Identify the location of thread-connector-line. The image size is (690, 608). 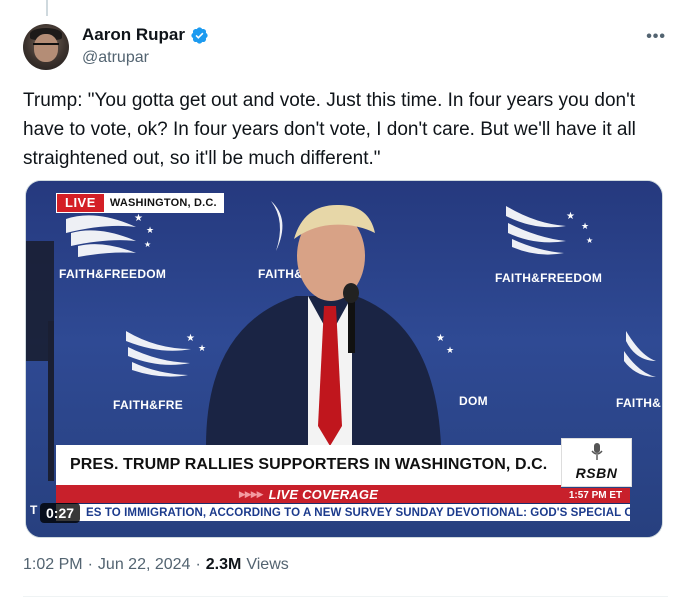
(47, 8).